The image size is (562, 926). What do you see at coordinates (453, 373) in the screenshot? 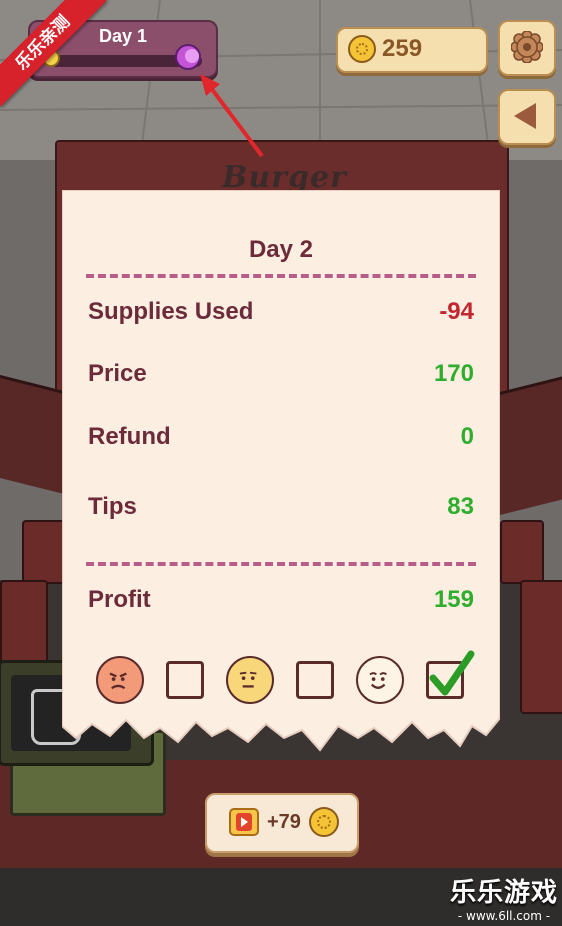
I see `price-value: 170` at bounding box center [453, 373].